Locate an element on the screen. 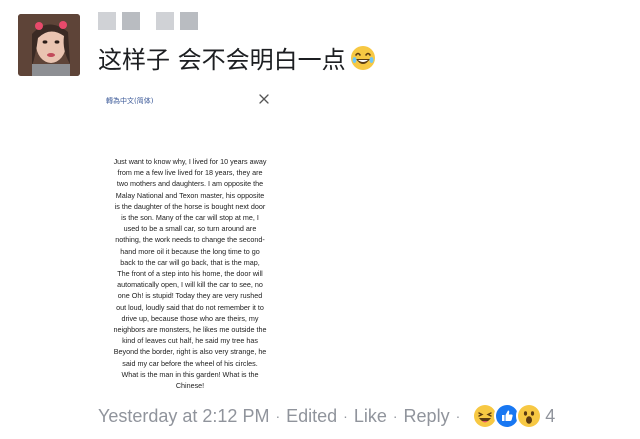 The width and height of the screenshot is (640, 439). close-icon is located at coordinates (264, 99).